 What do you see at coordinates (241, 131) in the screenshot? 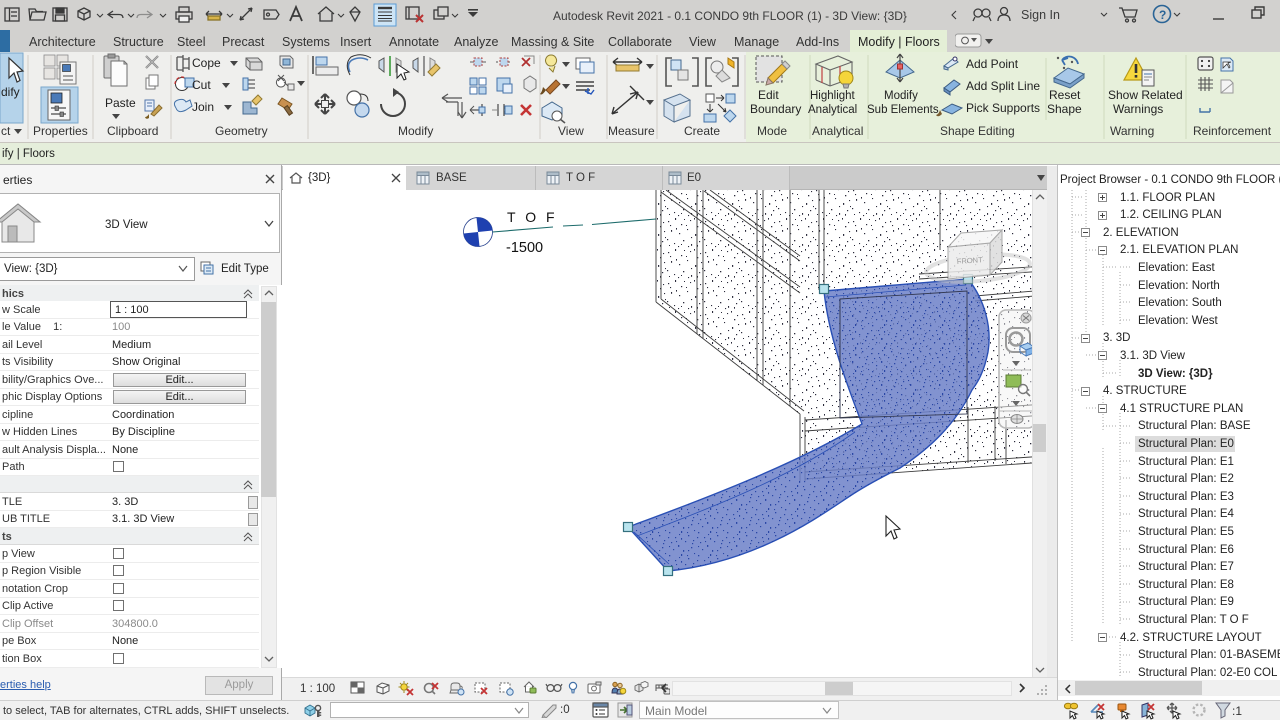
I see `svg-text: Geometry` at bounding box center [241, 131].